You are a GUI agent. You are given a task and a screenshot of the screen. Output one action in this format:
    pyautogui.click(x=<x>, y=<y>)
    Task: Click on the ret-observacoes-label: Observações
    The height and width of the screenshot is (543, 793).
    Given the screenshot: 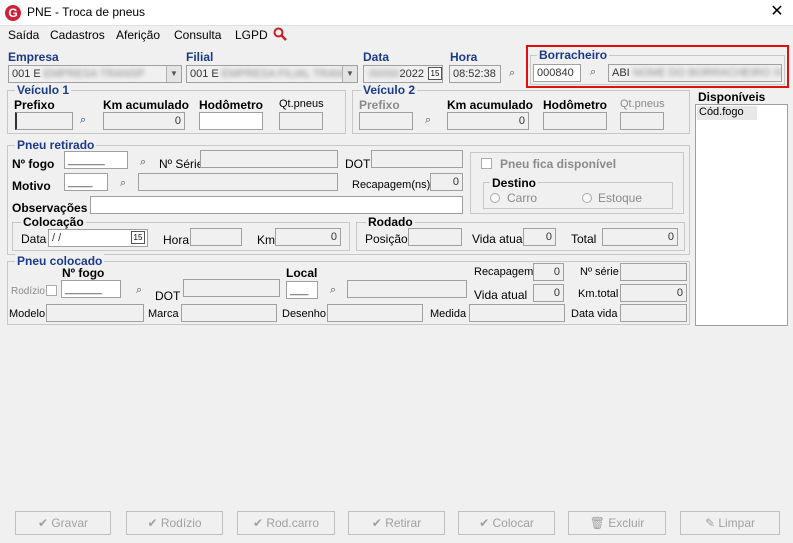 What is the action you would take?
    pyautogui.click(x=50, y=208)
    